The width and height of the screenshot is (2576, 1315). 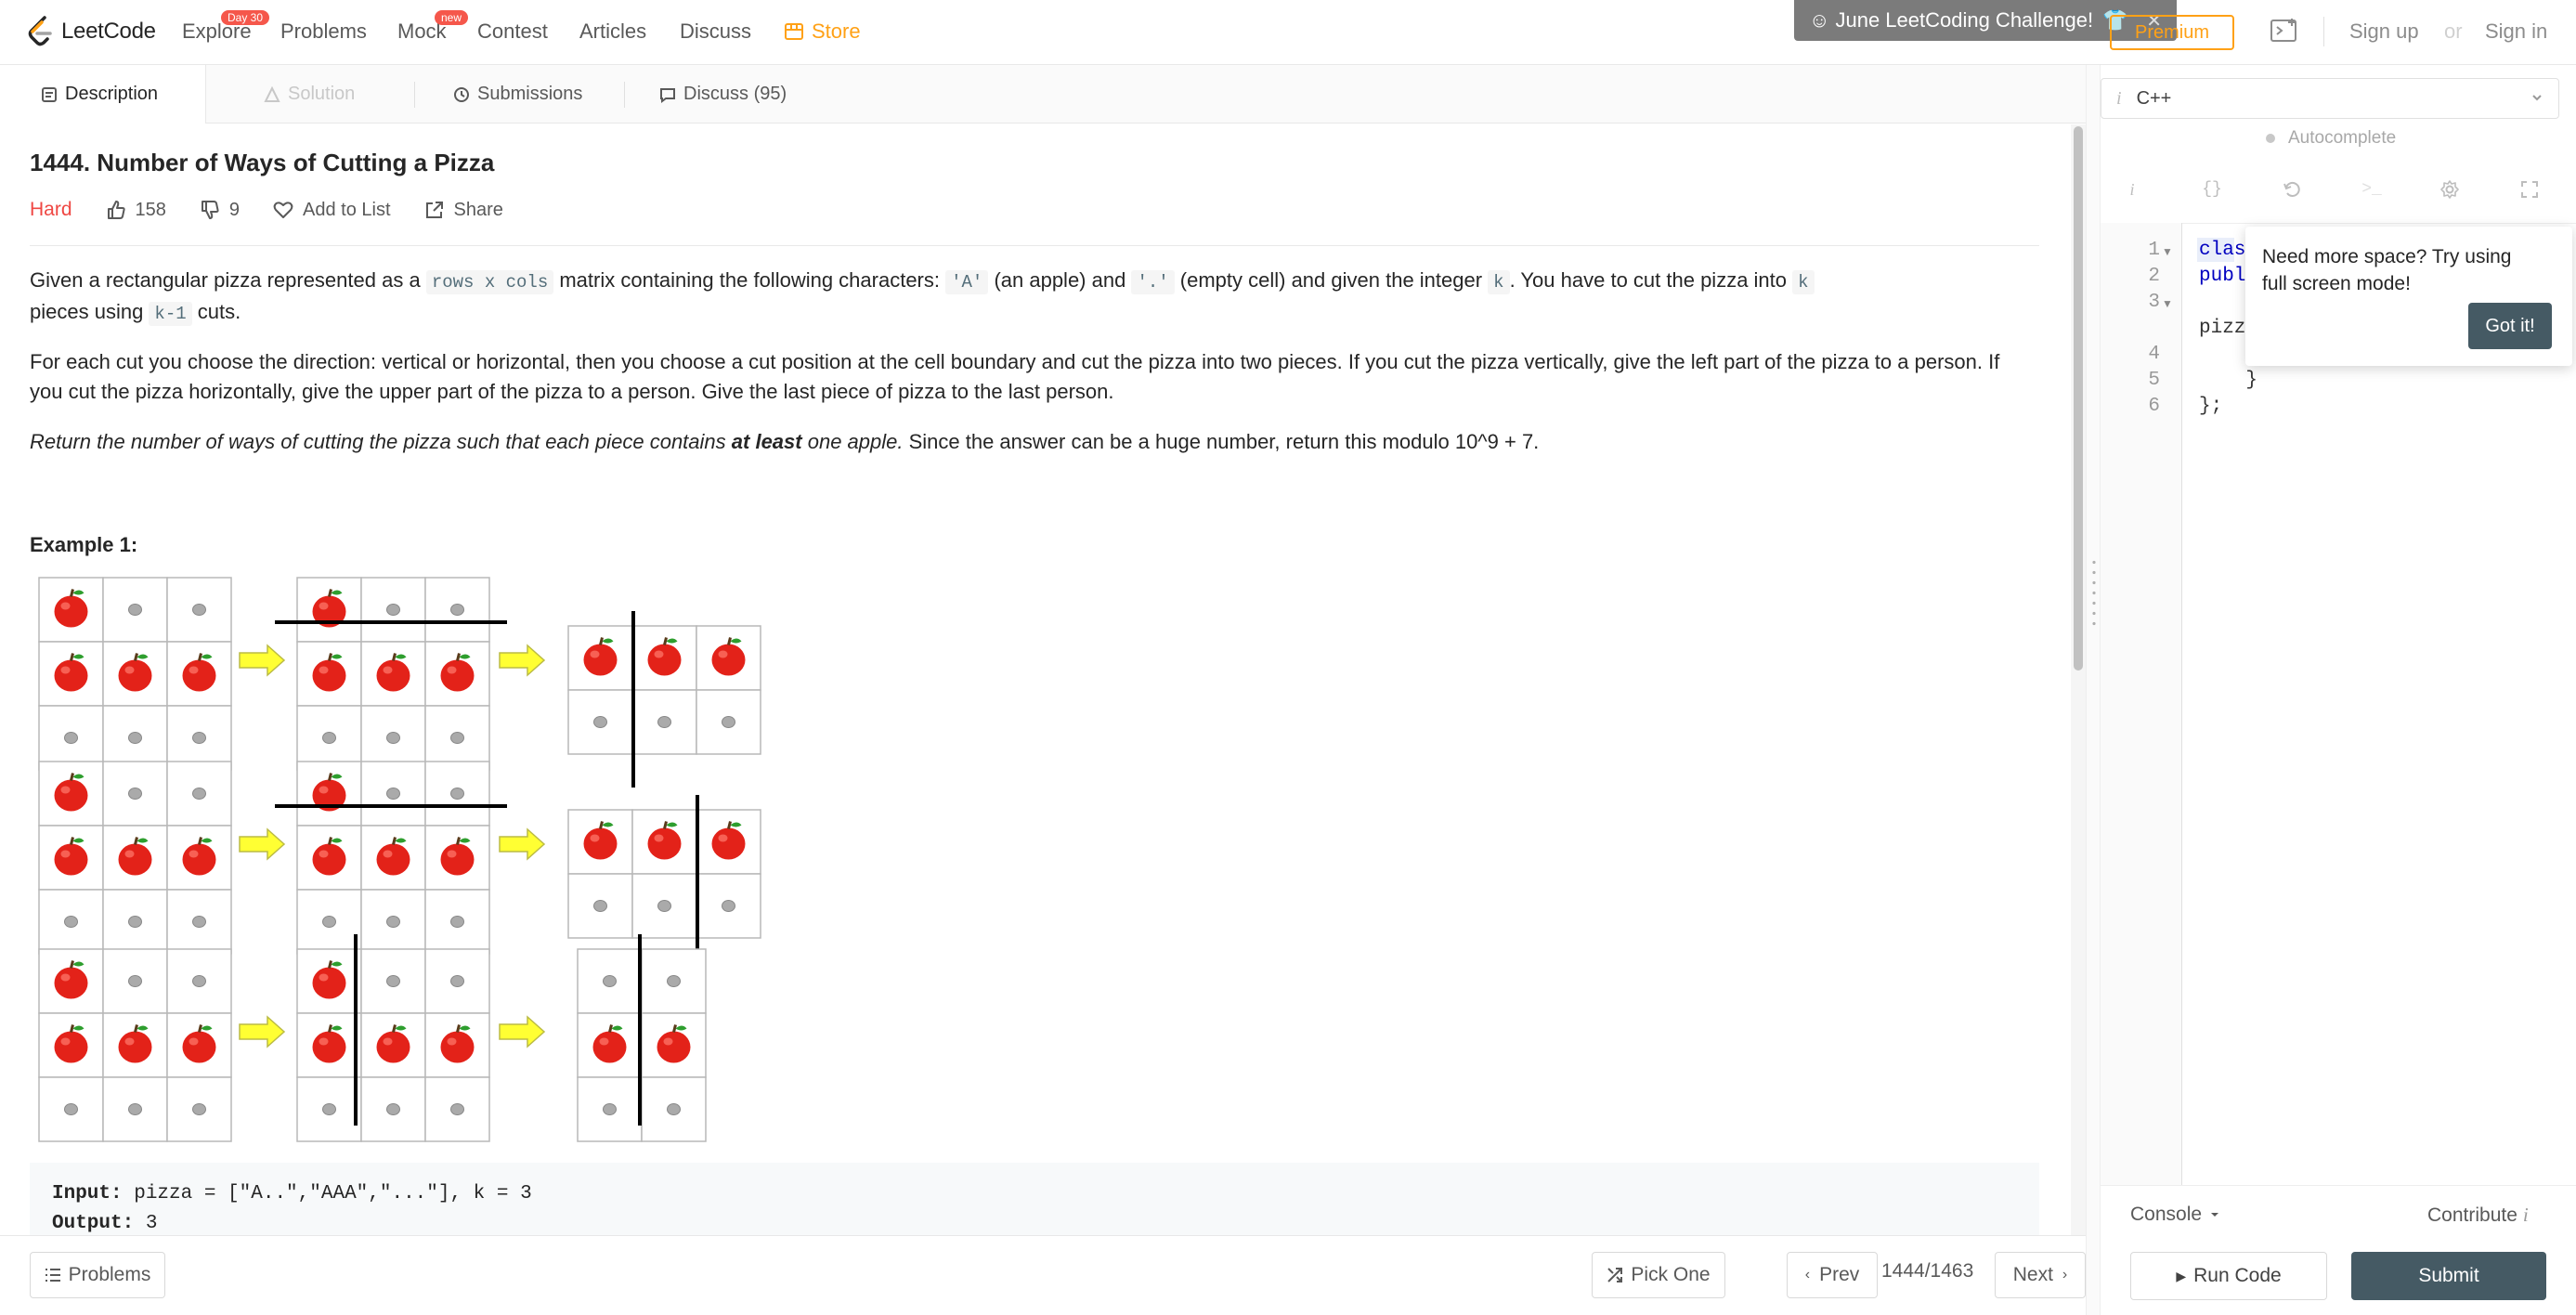 What do you see at coordinates (2283, 30) in the screenshot?
I see `terminal-plus-icon` at bounding box center [2283, 30].